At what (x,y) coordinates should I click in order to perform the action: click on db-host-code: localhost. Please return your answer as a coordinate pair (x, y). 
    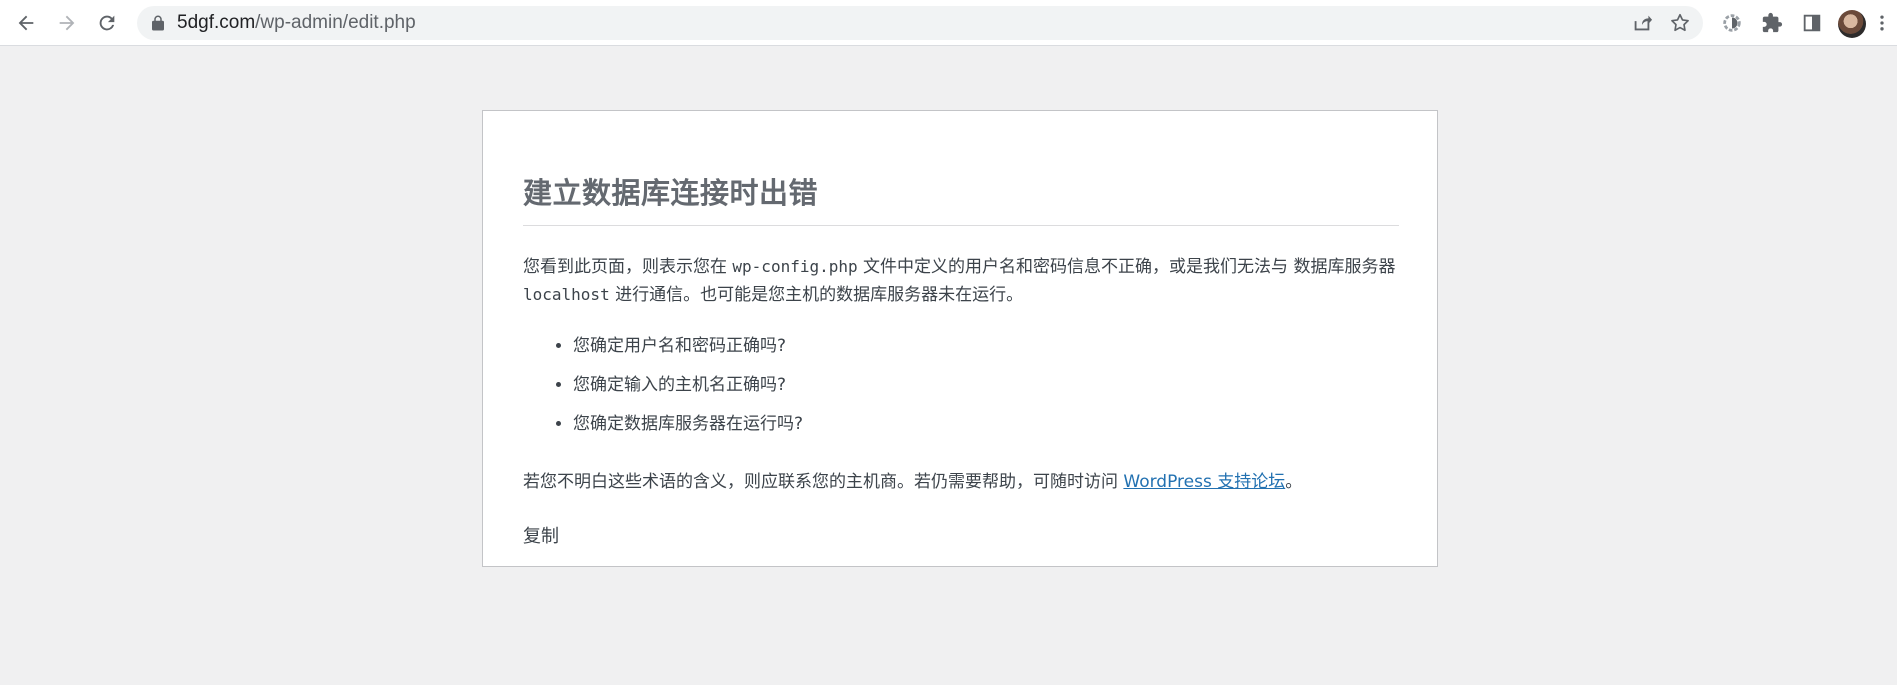
    Looking at the image, I should click on (566, 294).